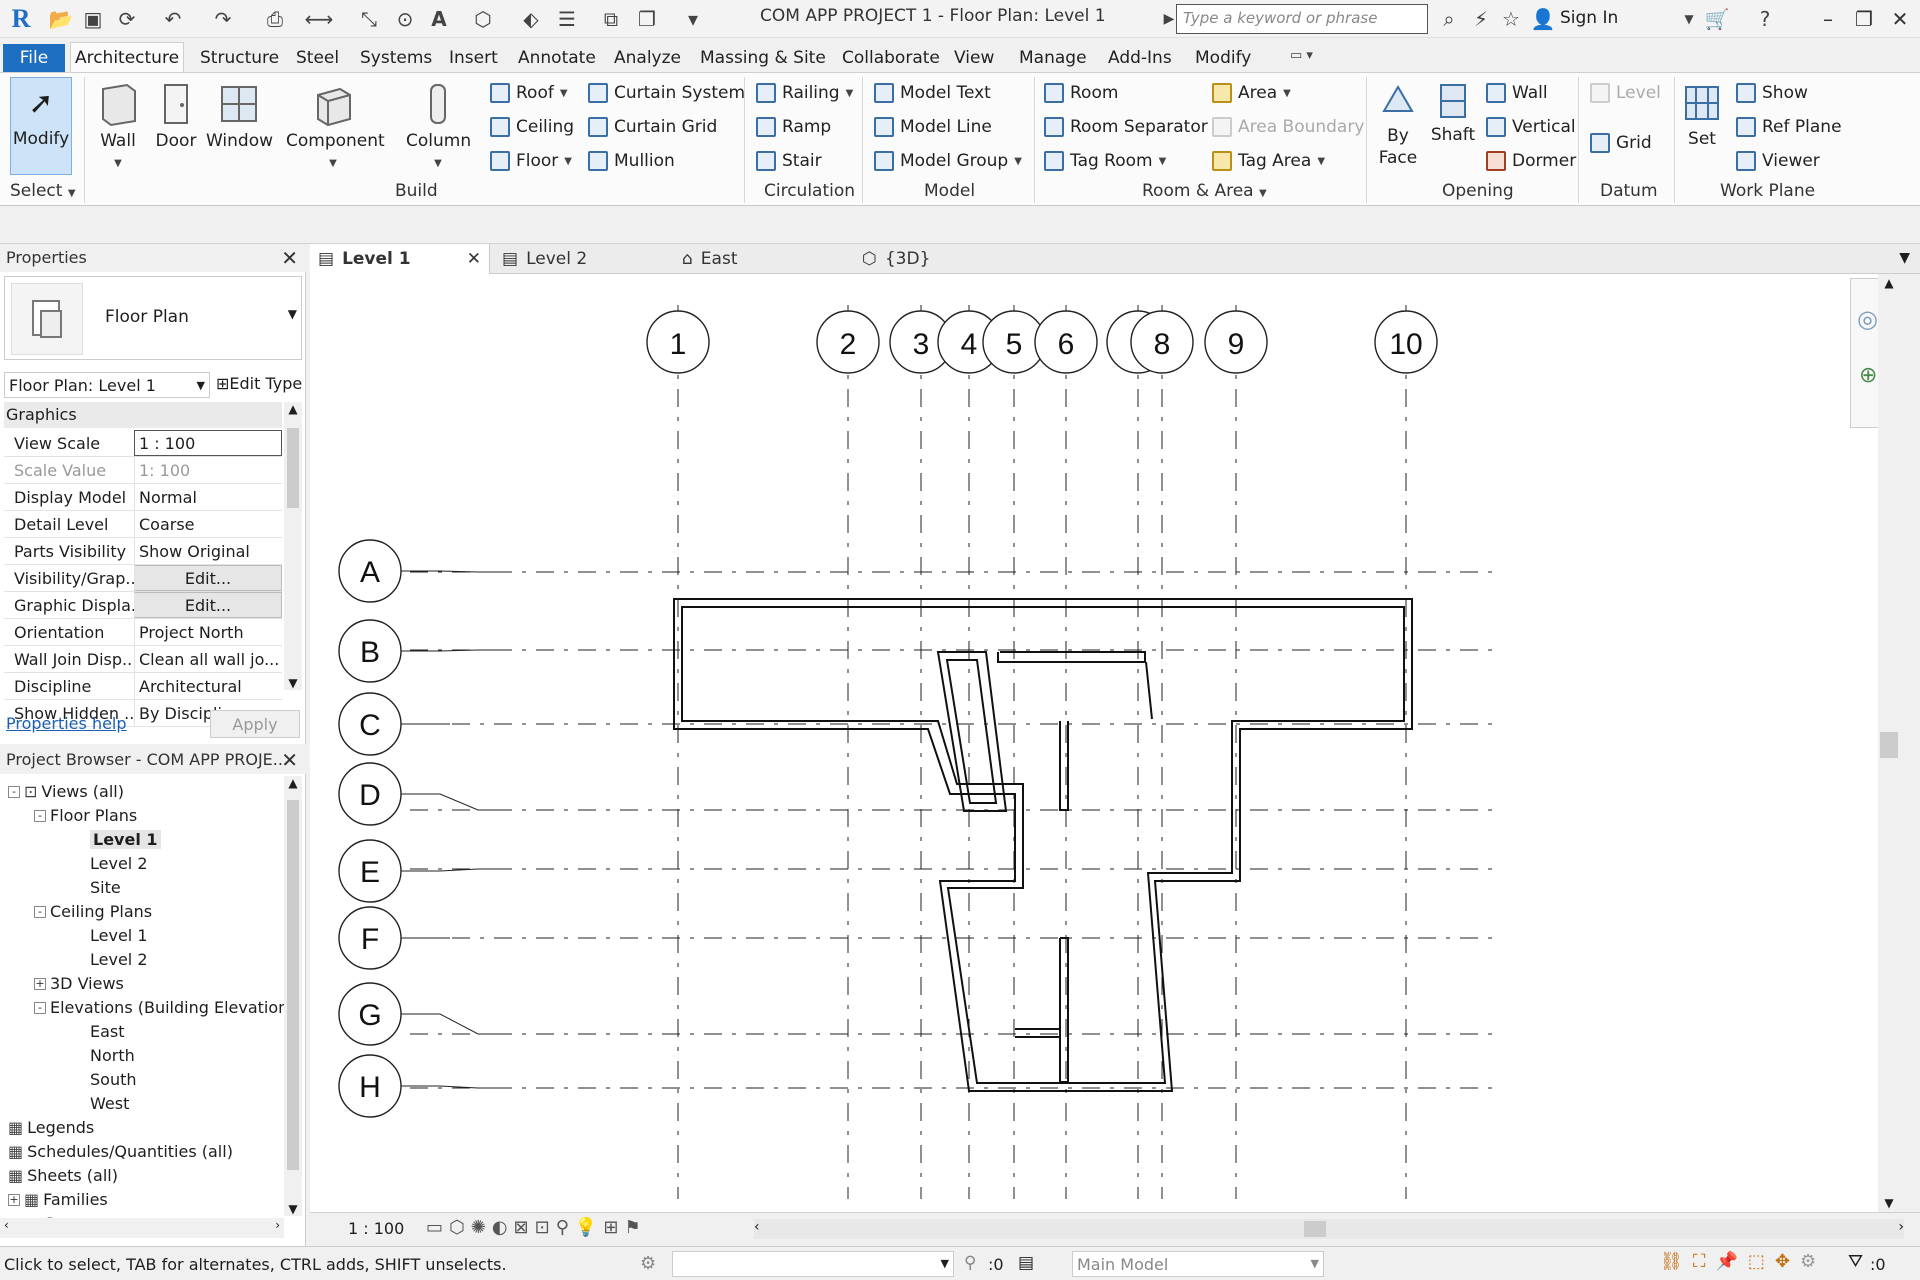 The height and width of the screenshot is (1280, 1920). I want to click on expand-icon: +, so click(14, 1199).